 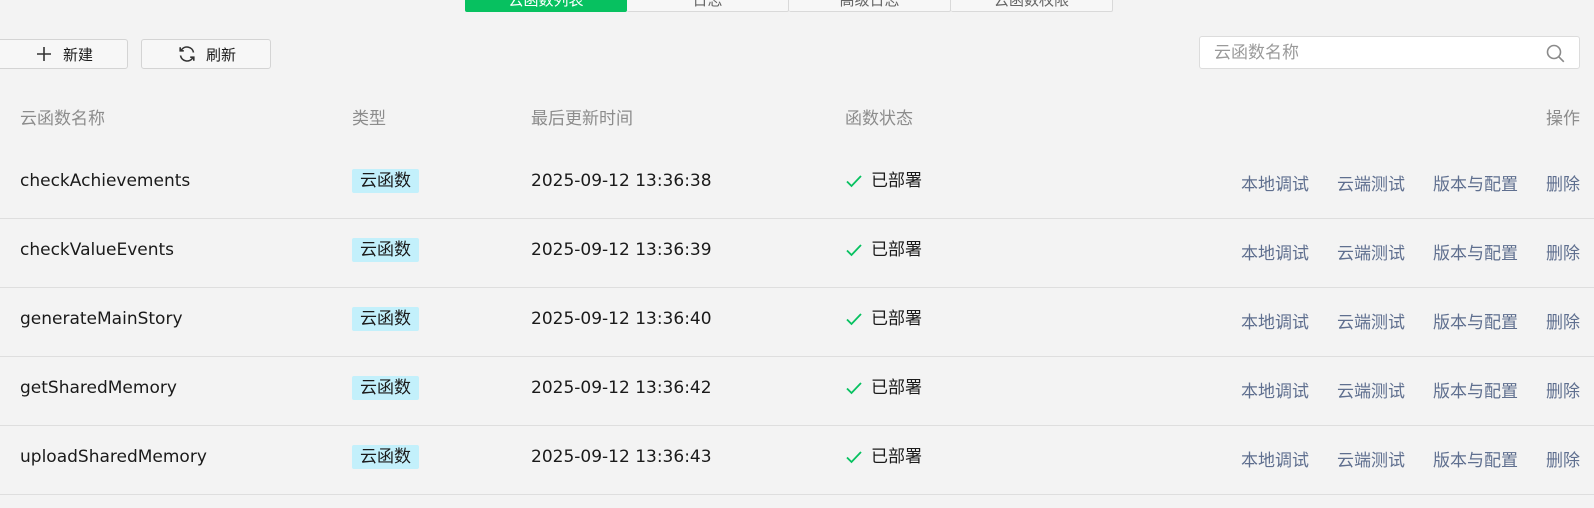 I want to click on new-function-button: 新建, so click(x=64, y=54).